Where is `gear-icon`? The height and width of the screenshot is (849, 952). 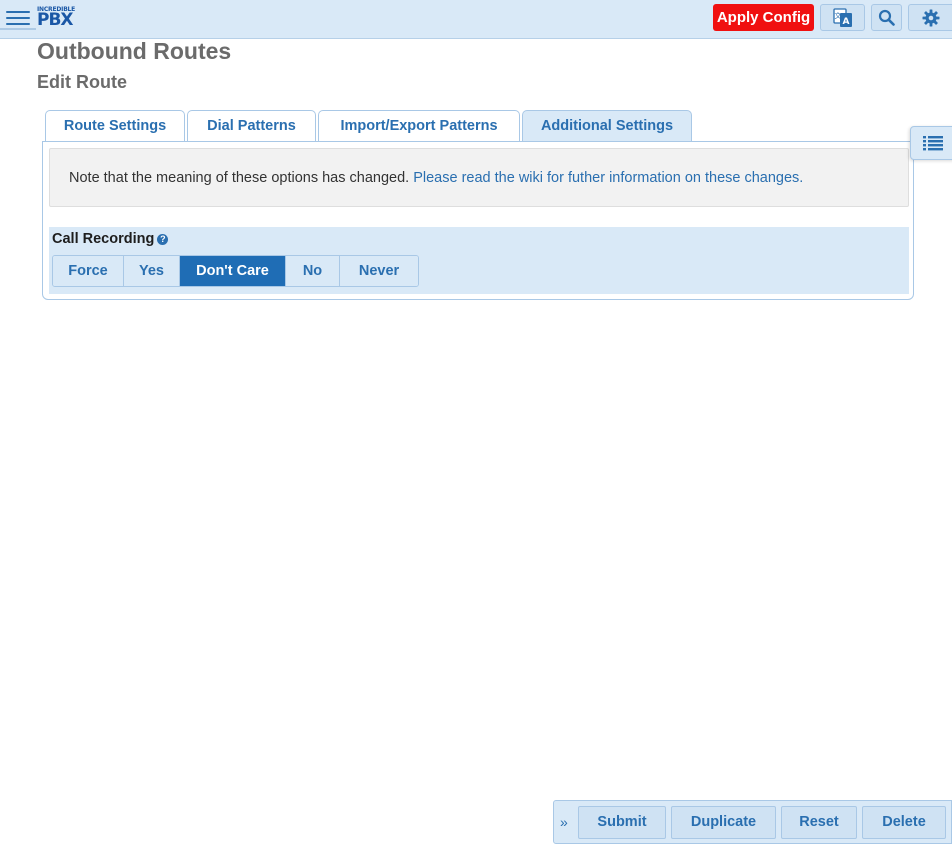 gear-icon is located at coordinates (930, 17).